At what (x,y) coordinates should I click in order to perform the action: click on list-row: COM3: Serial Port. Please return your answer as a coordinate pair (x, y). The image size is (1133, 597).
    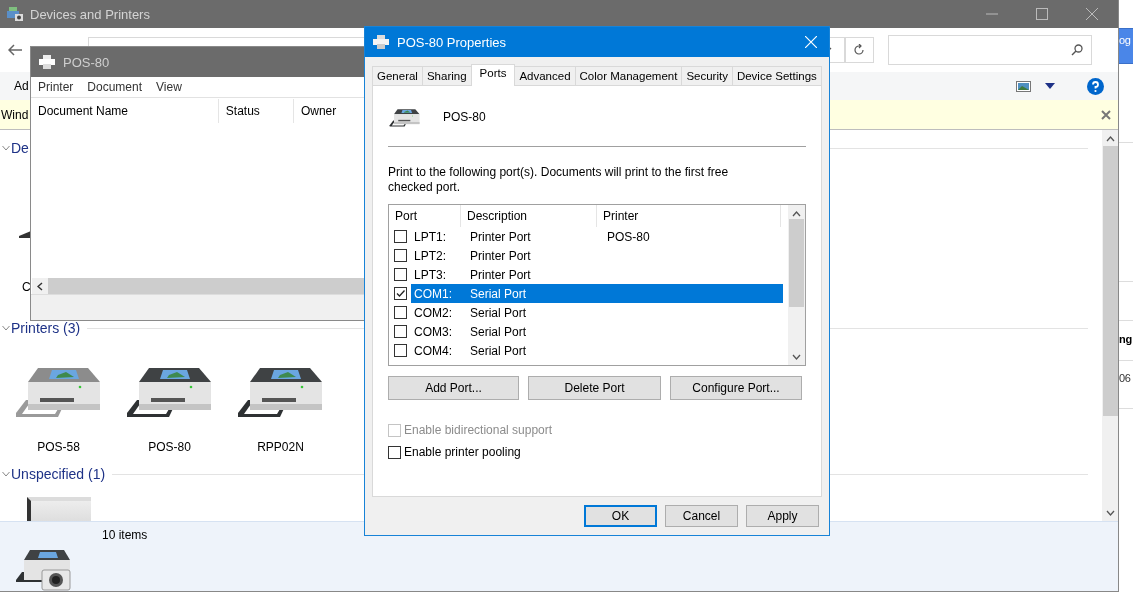
    Looking at the image, I should click on (597, 331).